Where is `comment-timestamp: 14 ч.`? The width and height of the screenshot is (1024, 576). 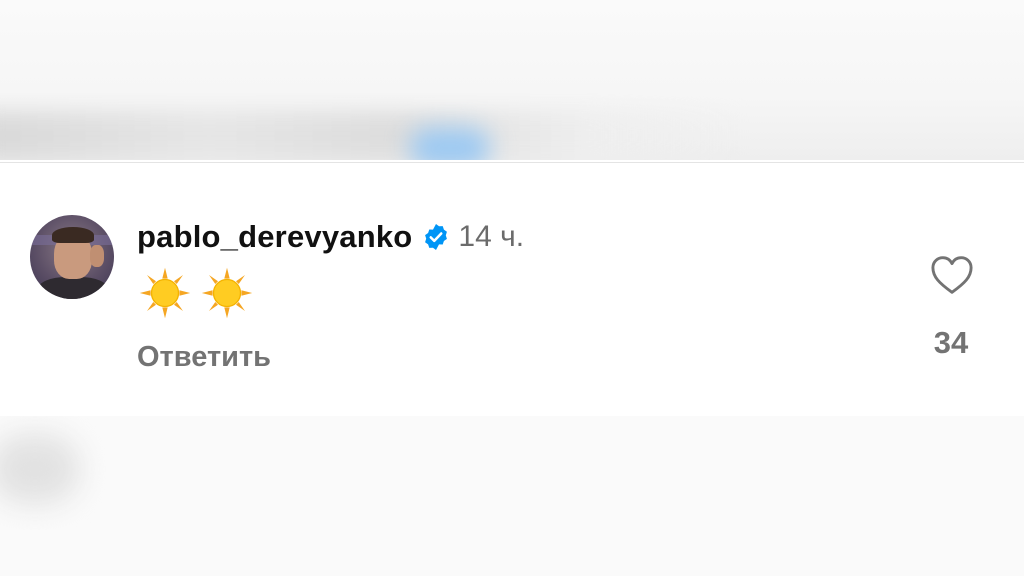 comment-timestamp: 14 ч. is located at coordinates (491, 236).